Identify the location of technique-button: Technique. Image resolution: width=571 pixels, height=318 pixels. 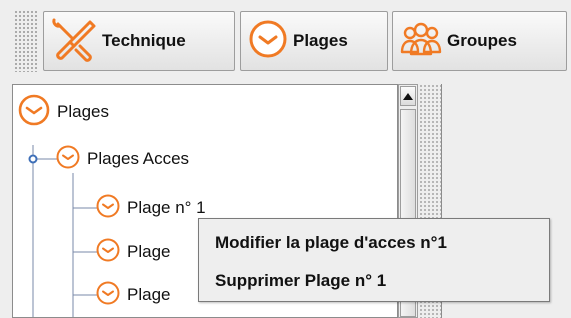
(139, 41).